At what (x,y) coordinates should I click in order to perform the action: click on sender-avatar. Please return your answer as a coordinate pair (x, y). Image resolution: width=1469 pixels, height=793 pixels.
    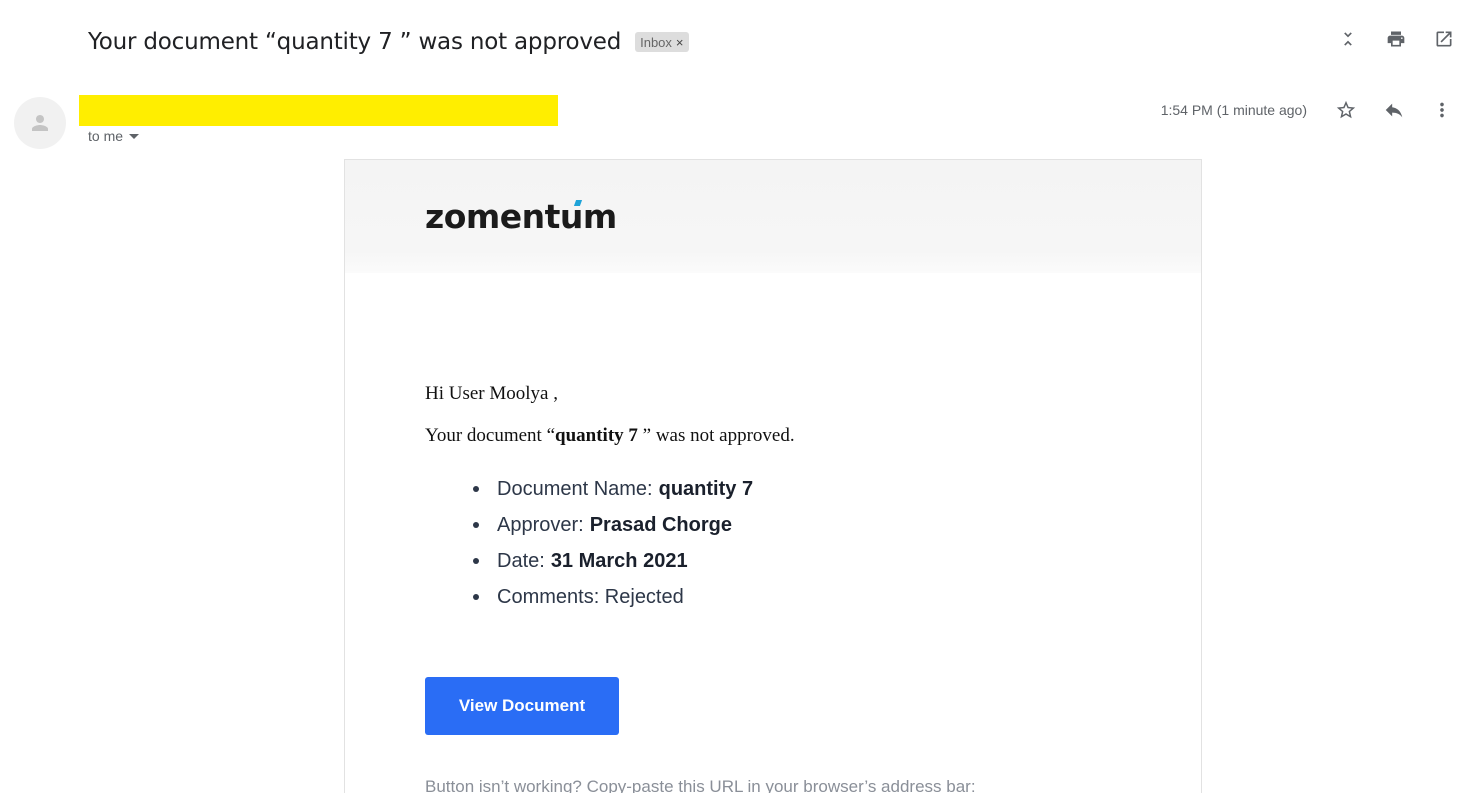
    Looking at the image, I should click on (40, 123).